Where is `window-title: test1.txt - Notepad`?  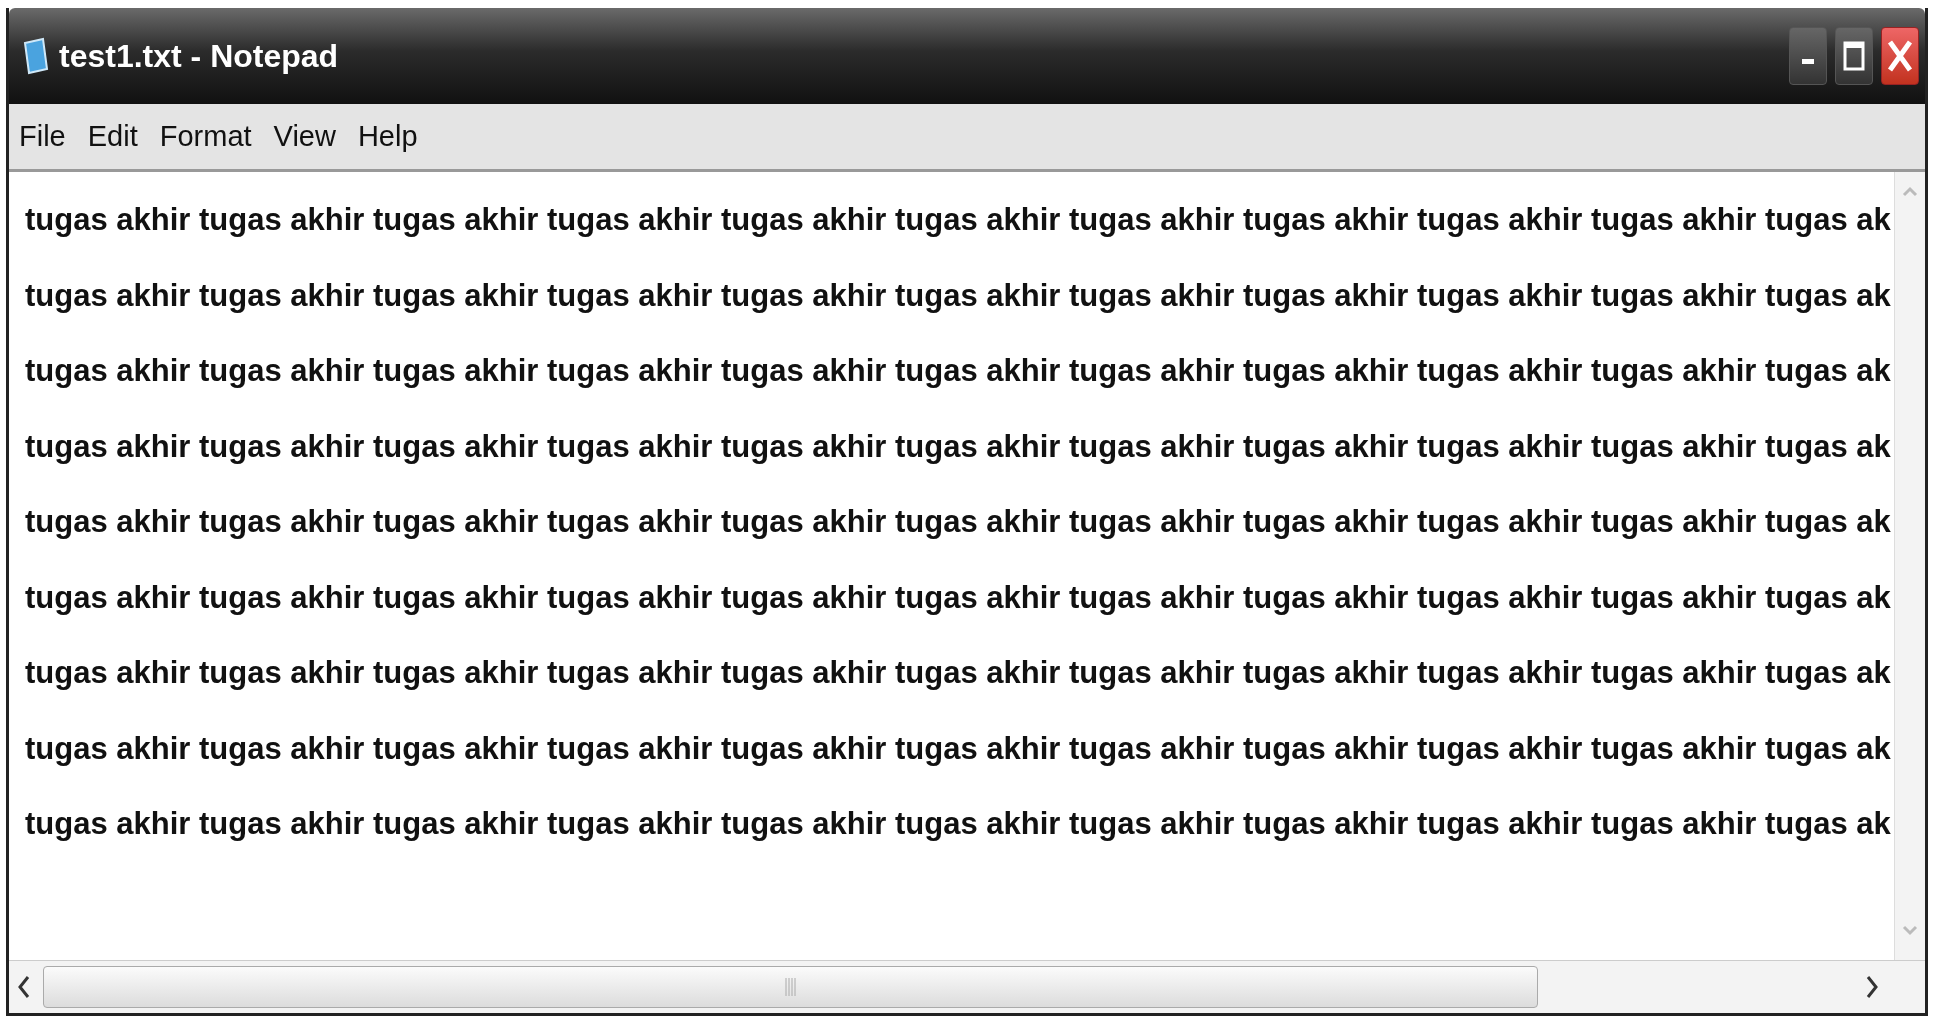 window-title: test1.txt - Notepad is located at coordinates (199, 56).